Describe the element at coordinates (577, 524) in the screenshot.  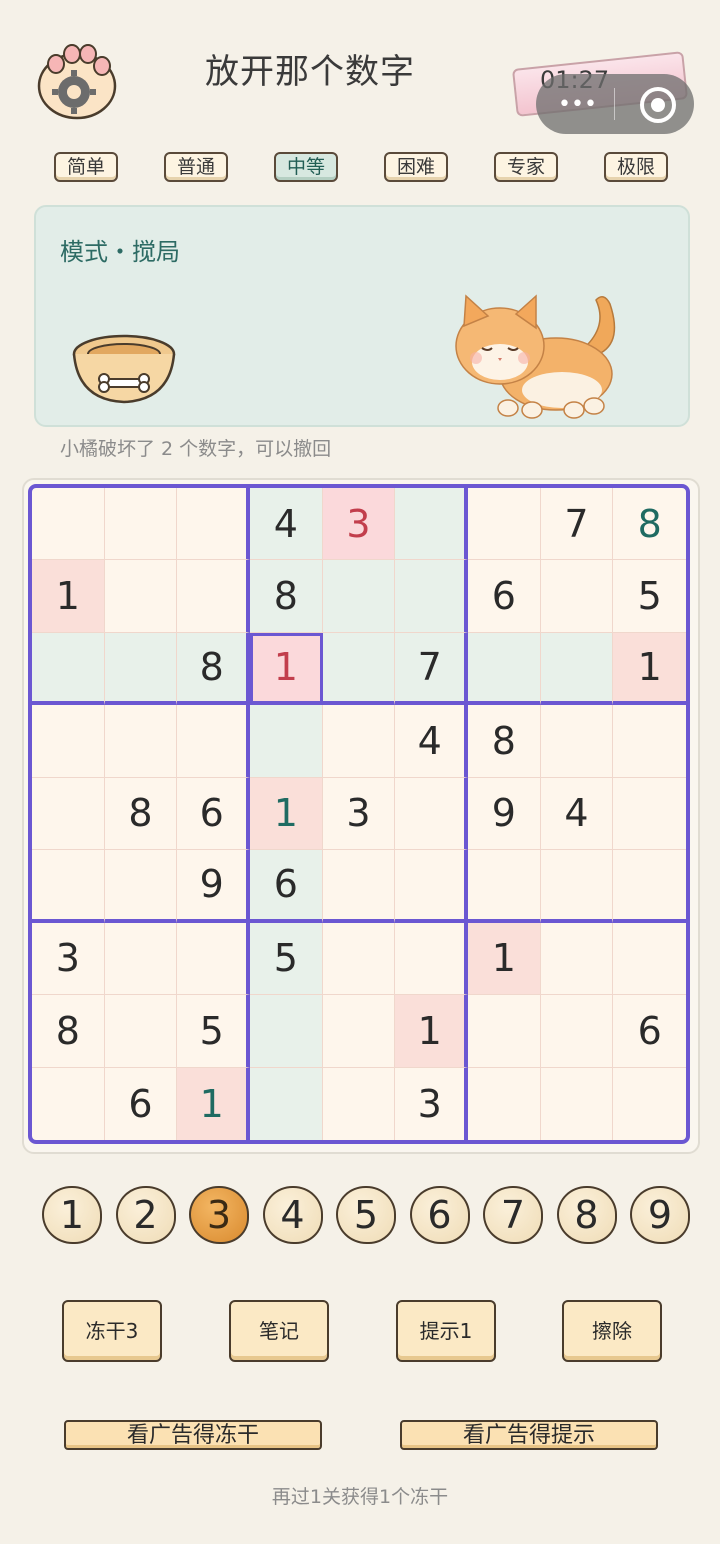
I see `board-cell-r1c8: 7` at that location.